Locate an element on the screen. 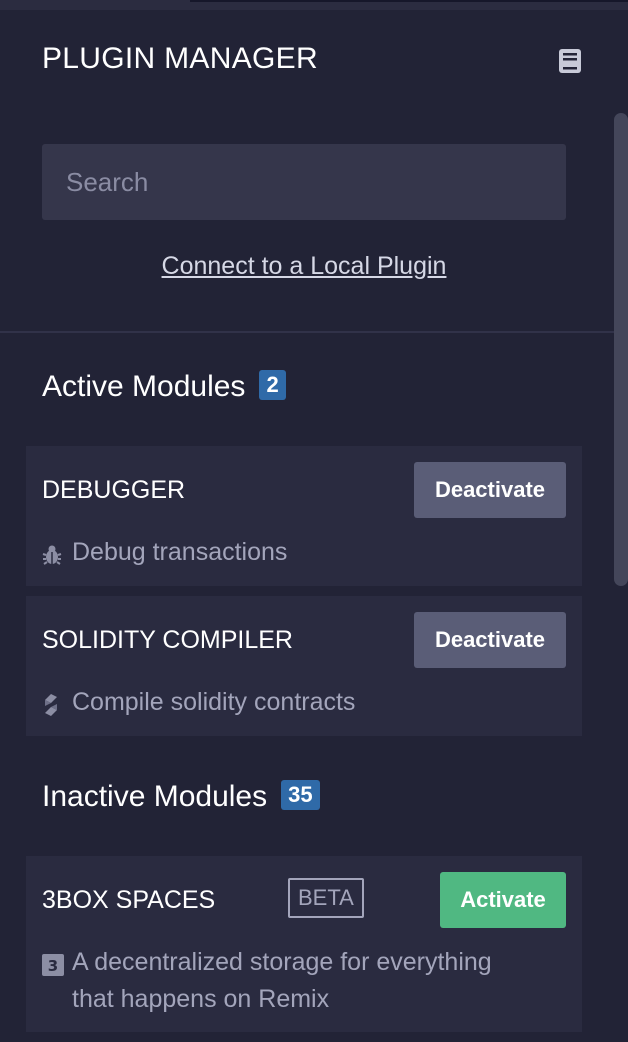 The image size is (628, 1042). active-modules-label: Active Modules is located at coordinates (144, 386).